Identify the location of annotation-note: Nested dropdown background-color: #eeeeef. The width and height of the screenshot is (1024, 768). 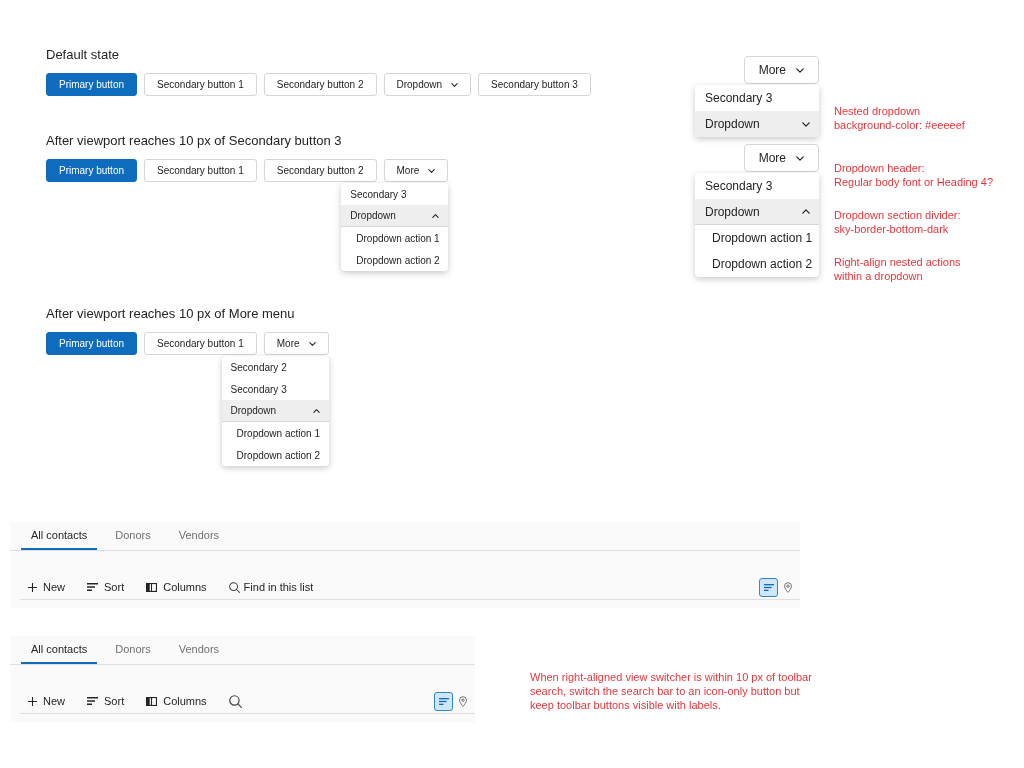
(899, 118).